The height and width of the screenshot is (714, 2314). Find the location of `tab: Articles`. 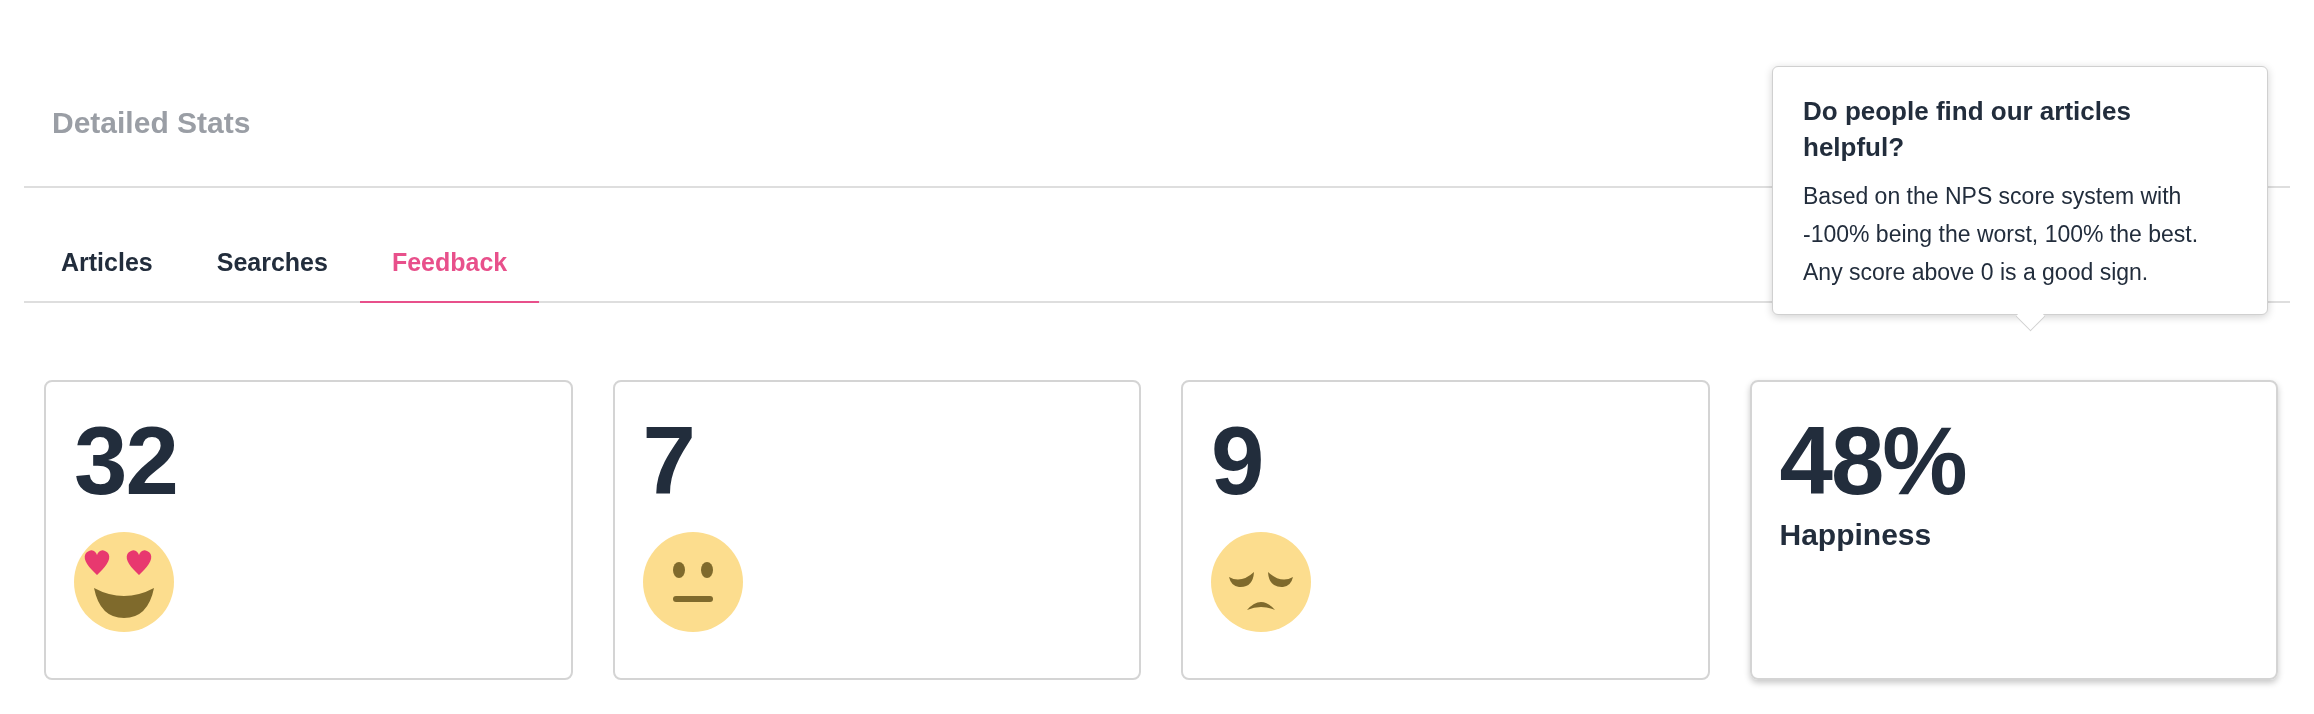

tab: Articles is located at coordinates (107, 271).